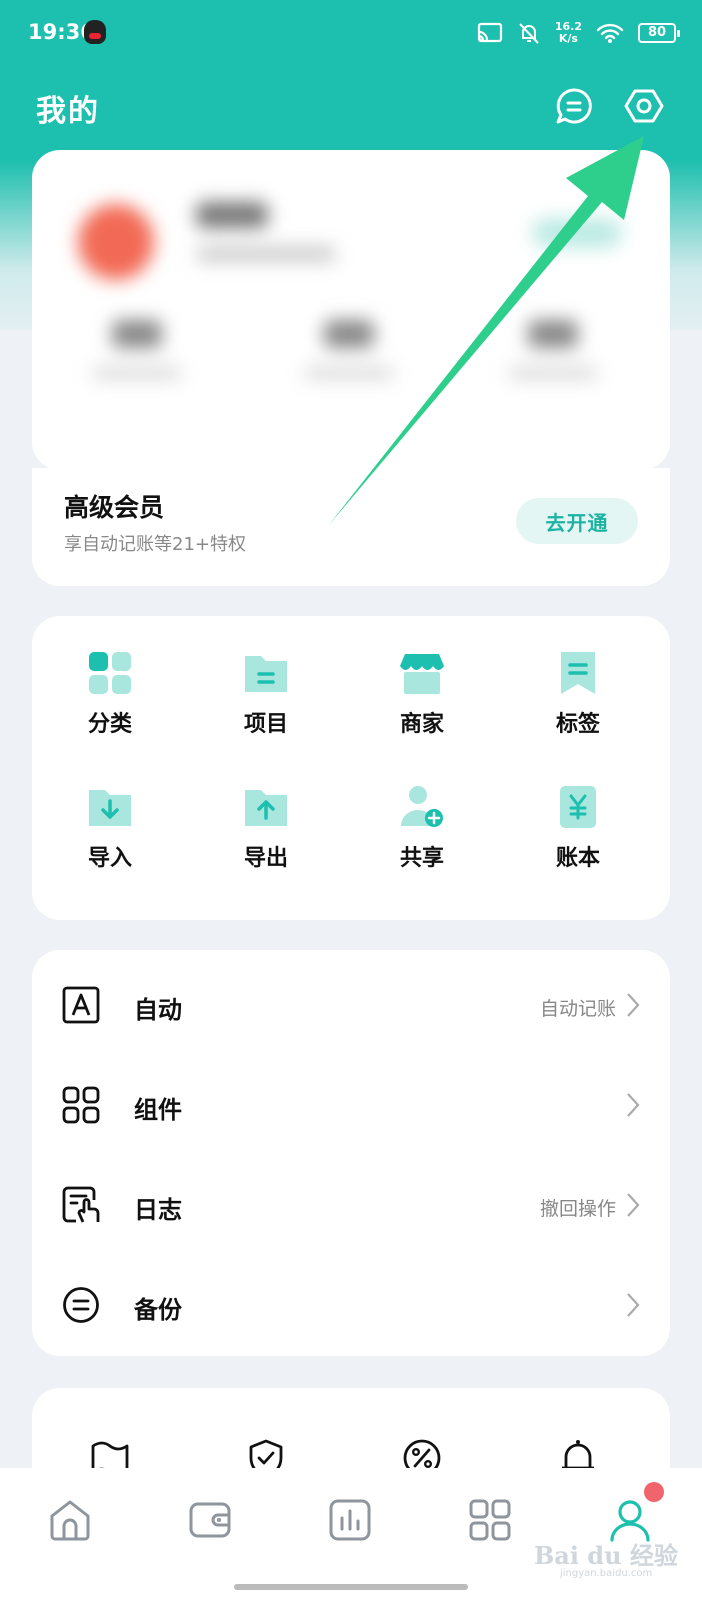  I want to click on grid-label: 分类, so click(109, 724).